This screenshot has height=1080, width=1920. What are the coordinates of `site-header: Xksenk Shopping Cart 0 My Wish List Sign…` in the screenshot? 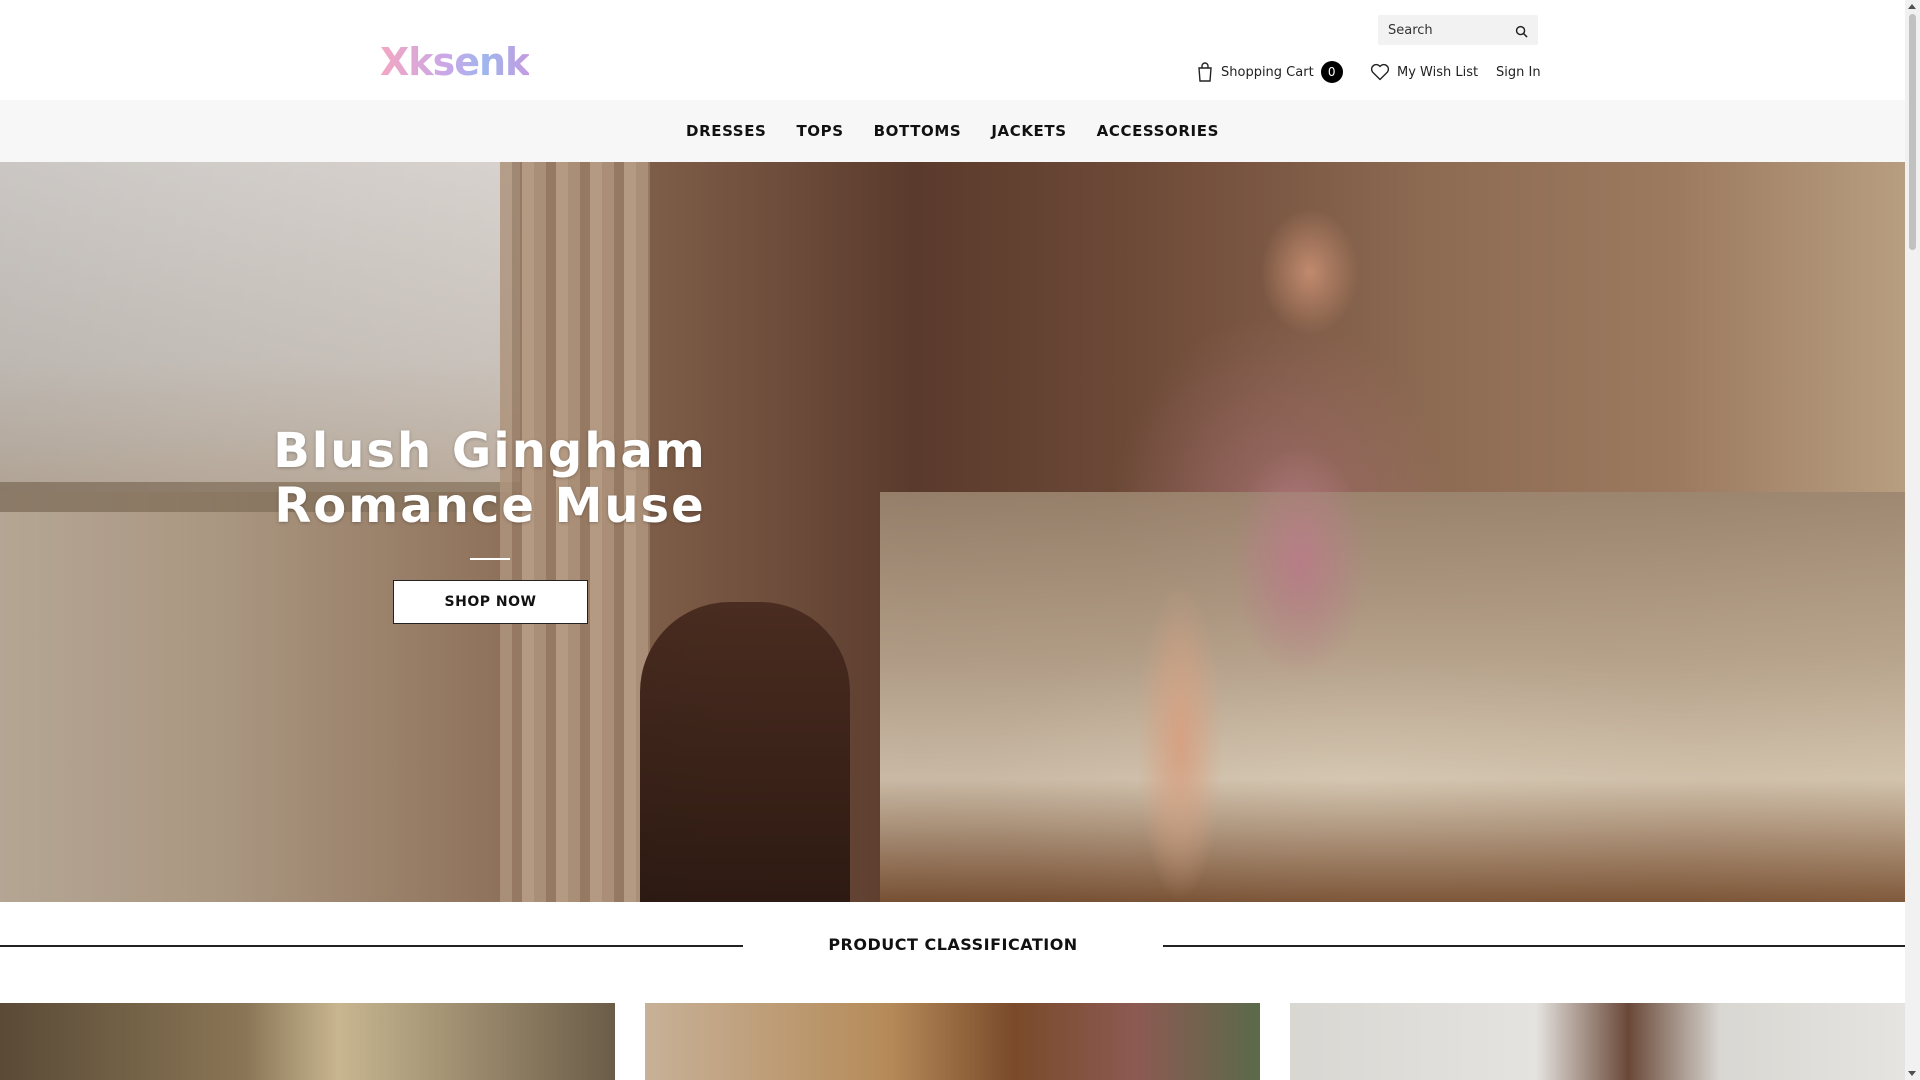 It's located at (952, 50).